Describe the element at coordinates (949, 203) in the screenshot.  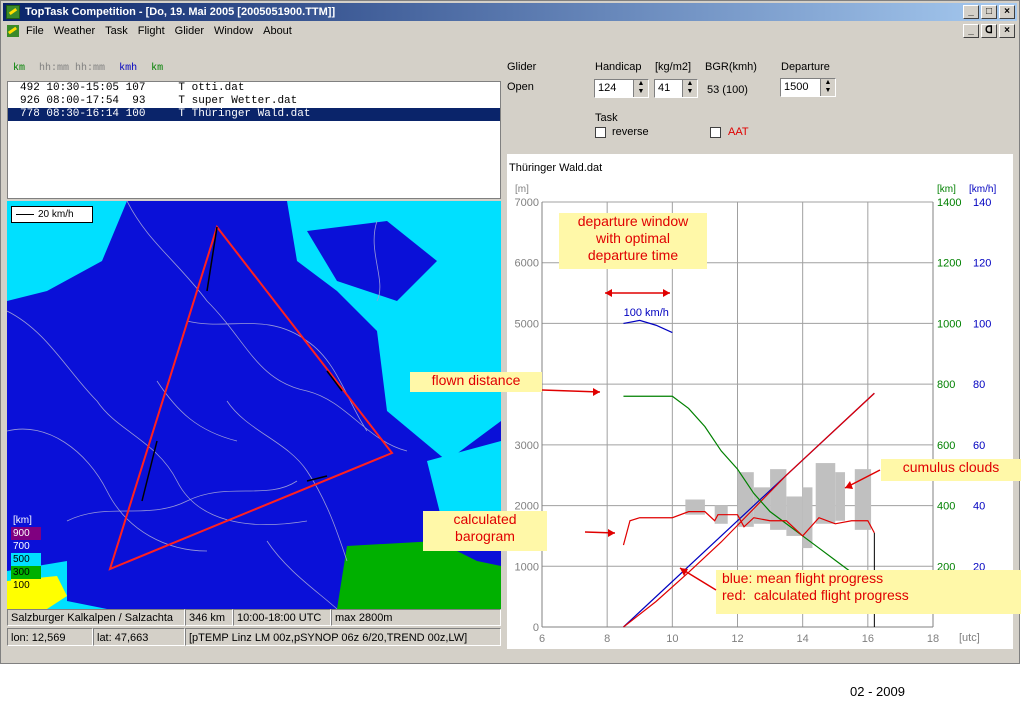
I see `km-tick-label: 1400` at that location.